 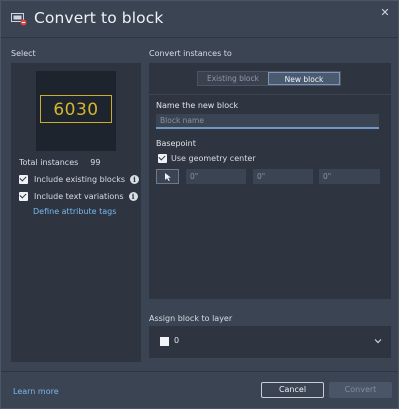 What do you see at coordinates (164, 341) in the screenshot?
I see `layer-color-swatch` at bounding box center [164, 341].